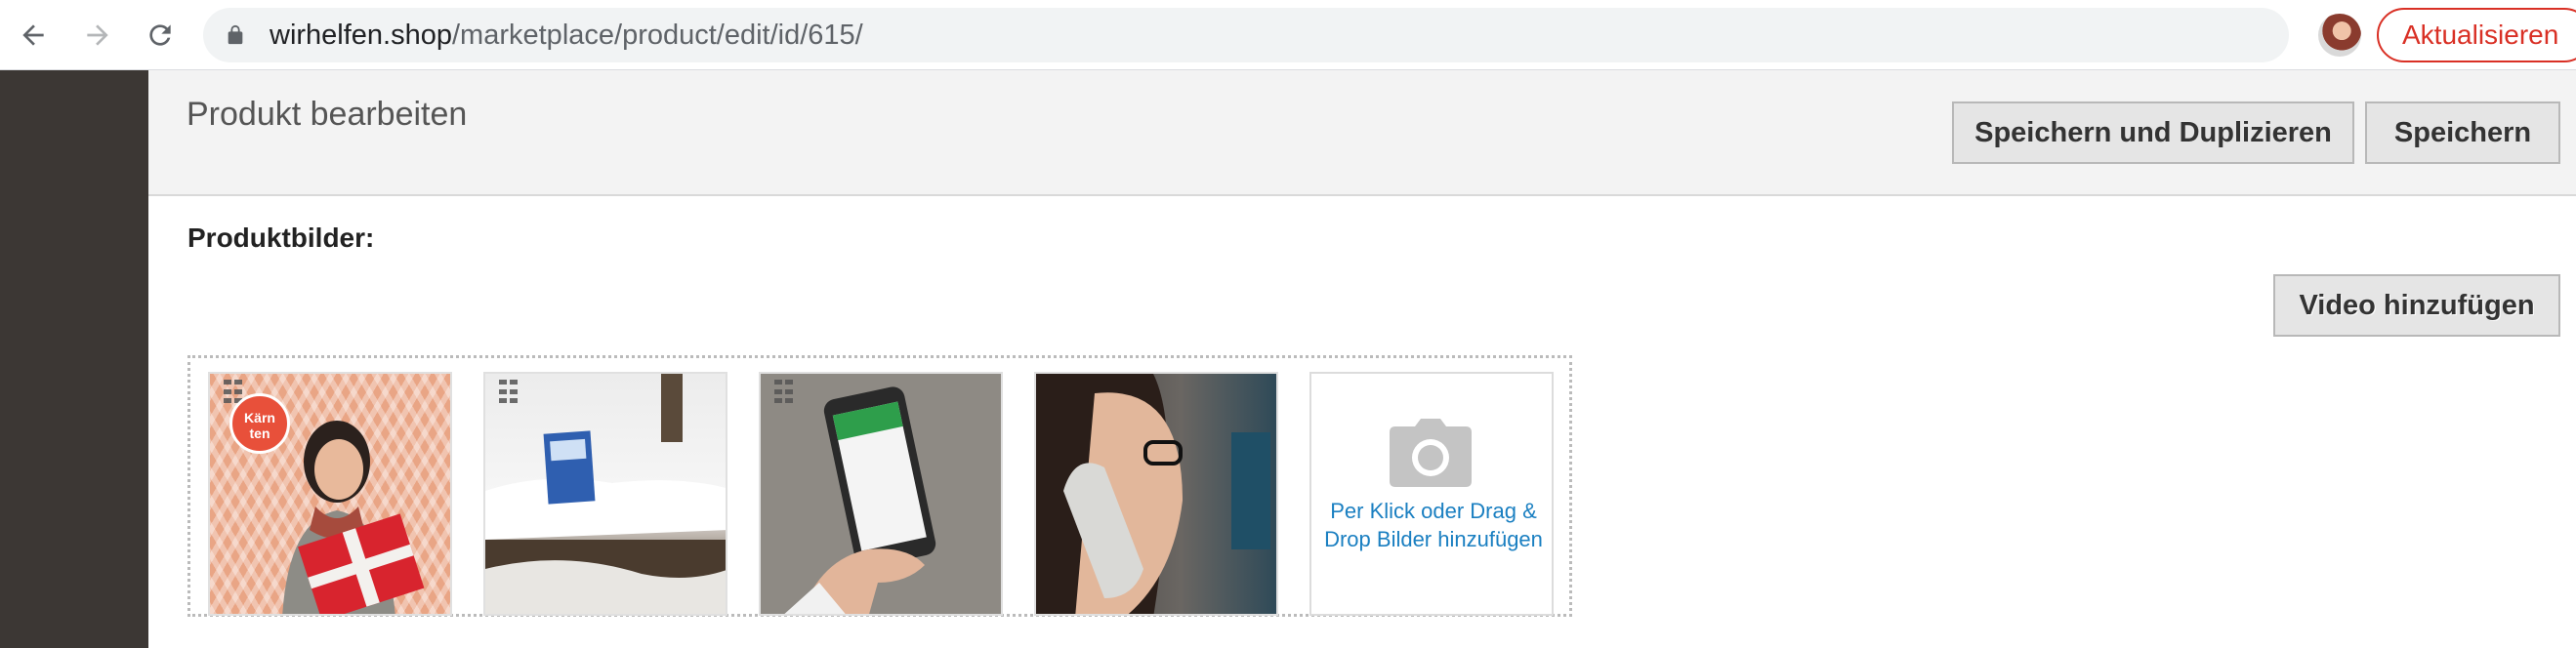  I want to click on smartphone-dialer-photo, so click(860, 500).